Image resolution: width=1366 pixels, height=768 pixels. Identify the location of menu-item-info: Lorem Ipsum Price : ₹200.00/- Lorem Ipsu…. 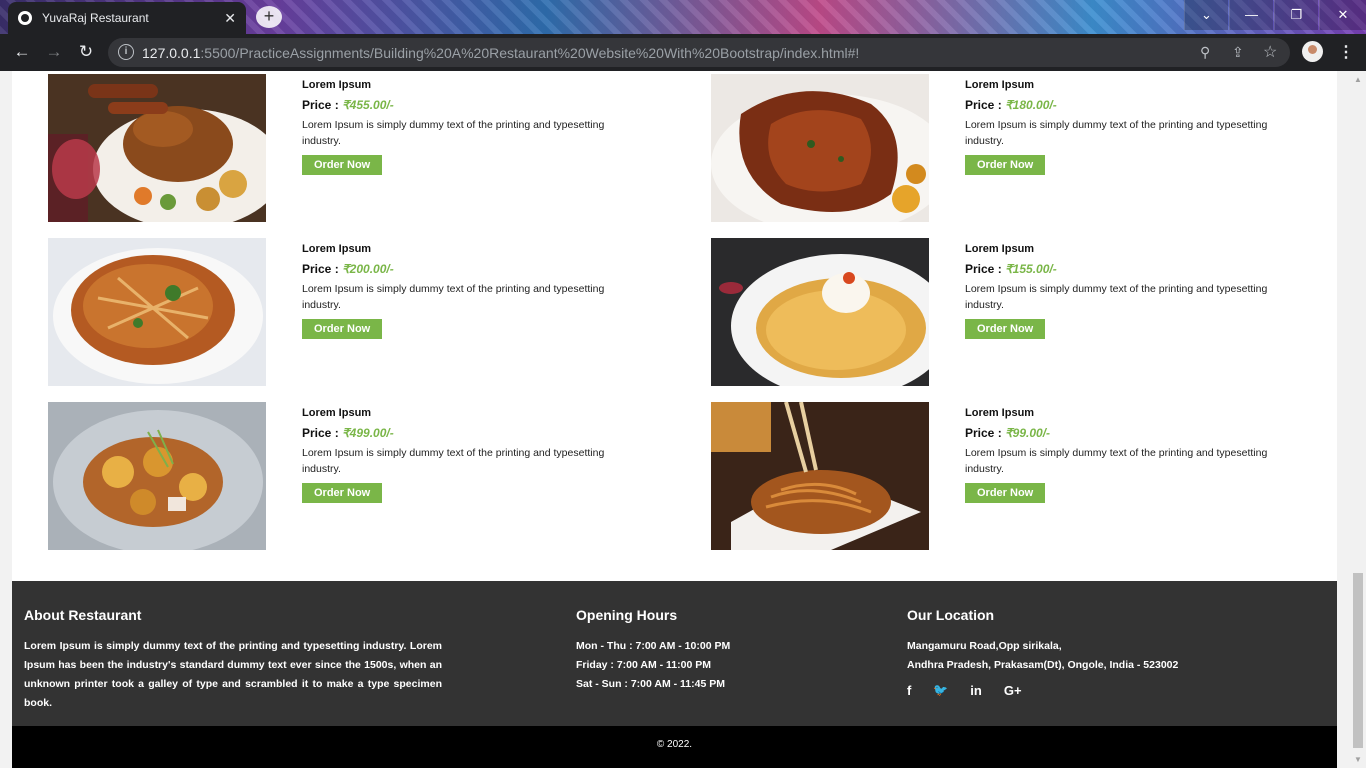
(472, 291).